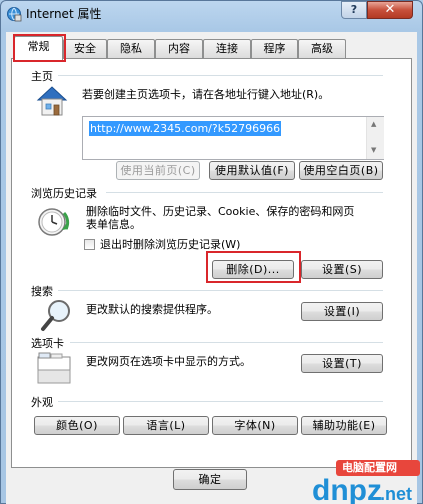 The height and width of the screenshot is (504, 423). Describe the element at coordinates (39, 48) in the screenshot. I see `tab-highlight-box` at that location.